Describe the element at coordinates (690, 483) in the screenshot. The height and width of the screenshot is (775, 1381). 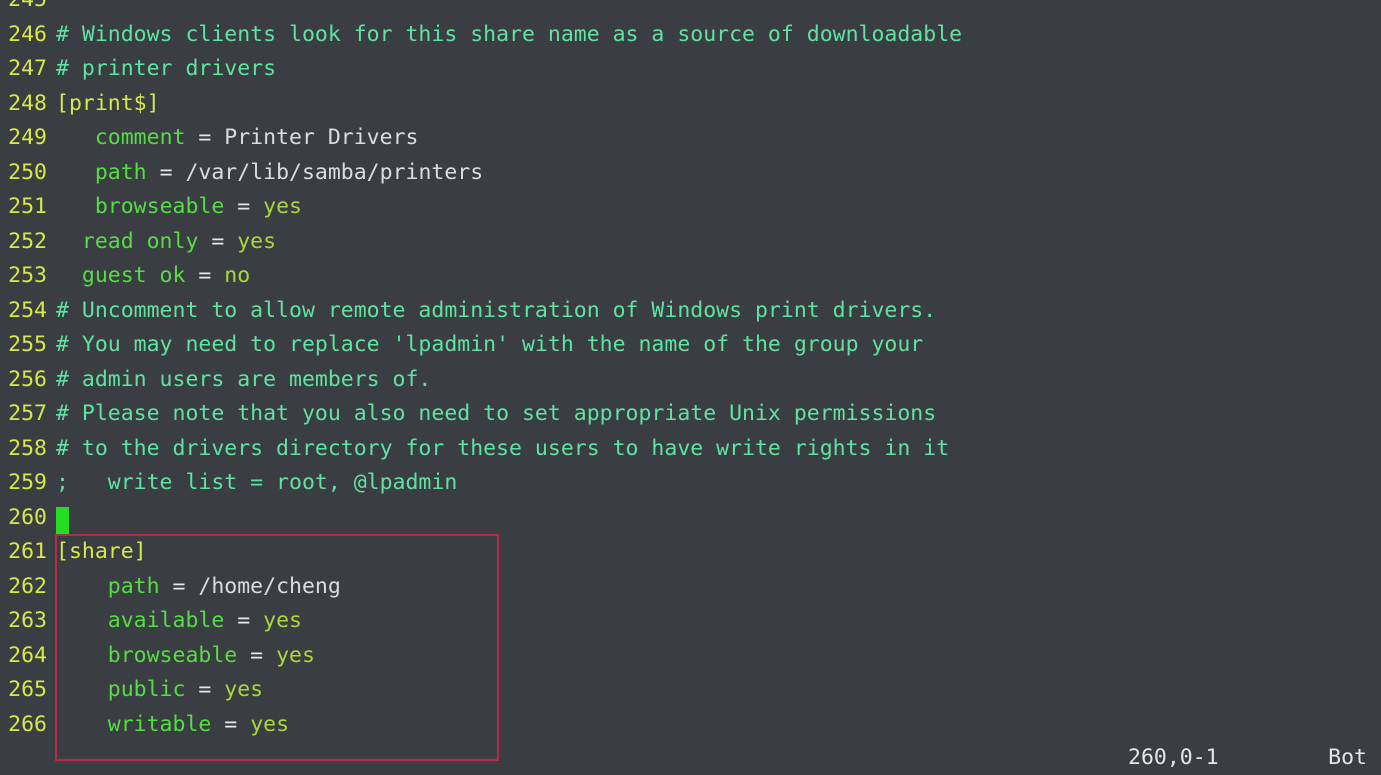
I see `code-line: 259 ; write list = root, @lpadmin` at that location.